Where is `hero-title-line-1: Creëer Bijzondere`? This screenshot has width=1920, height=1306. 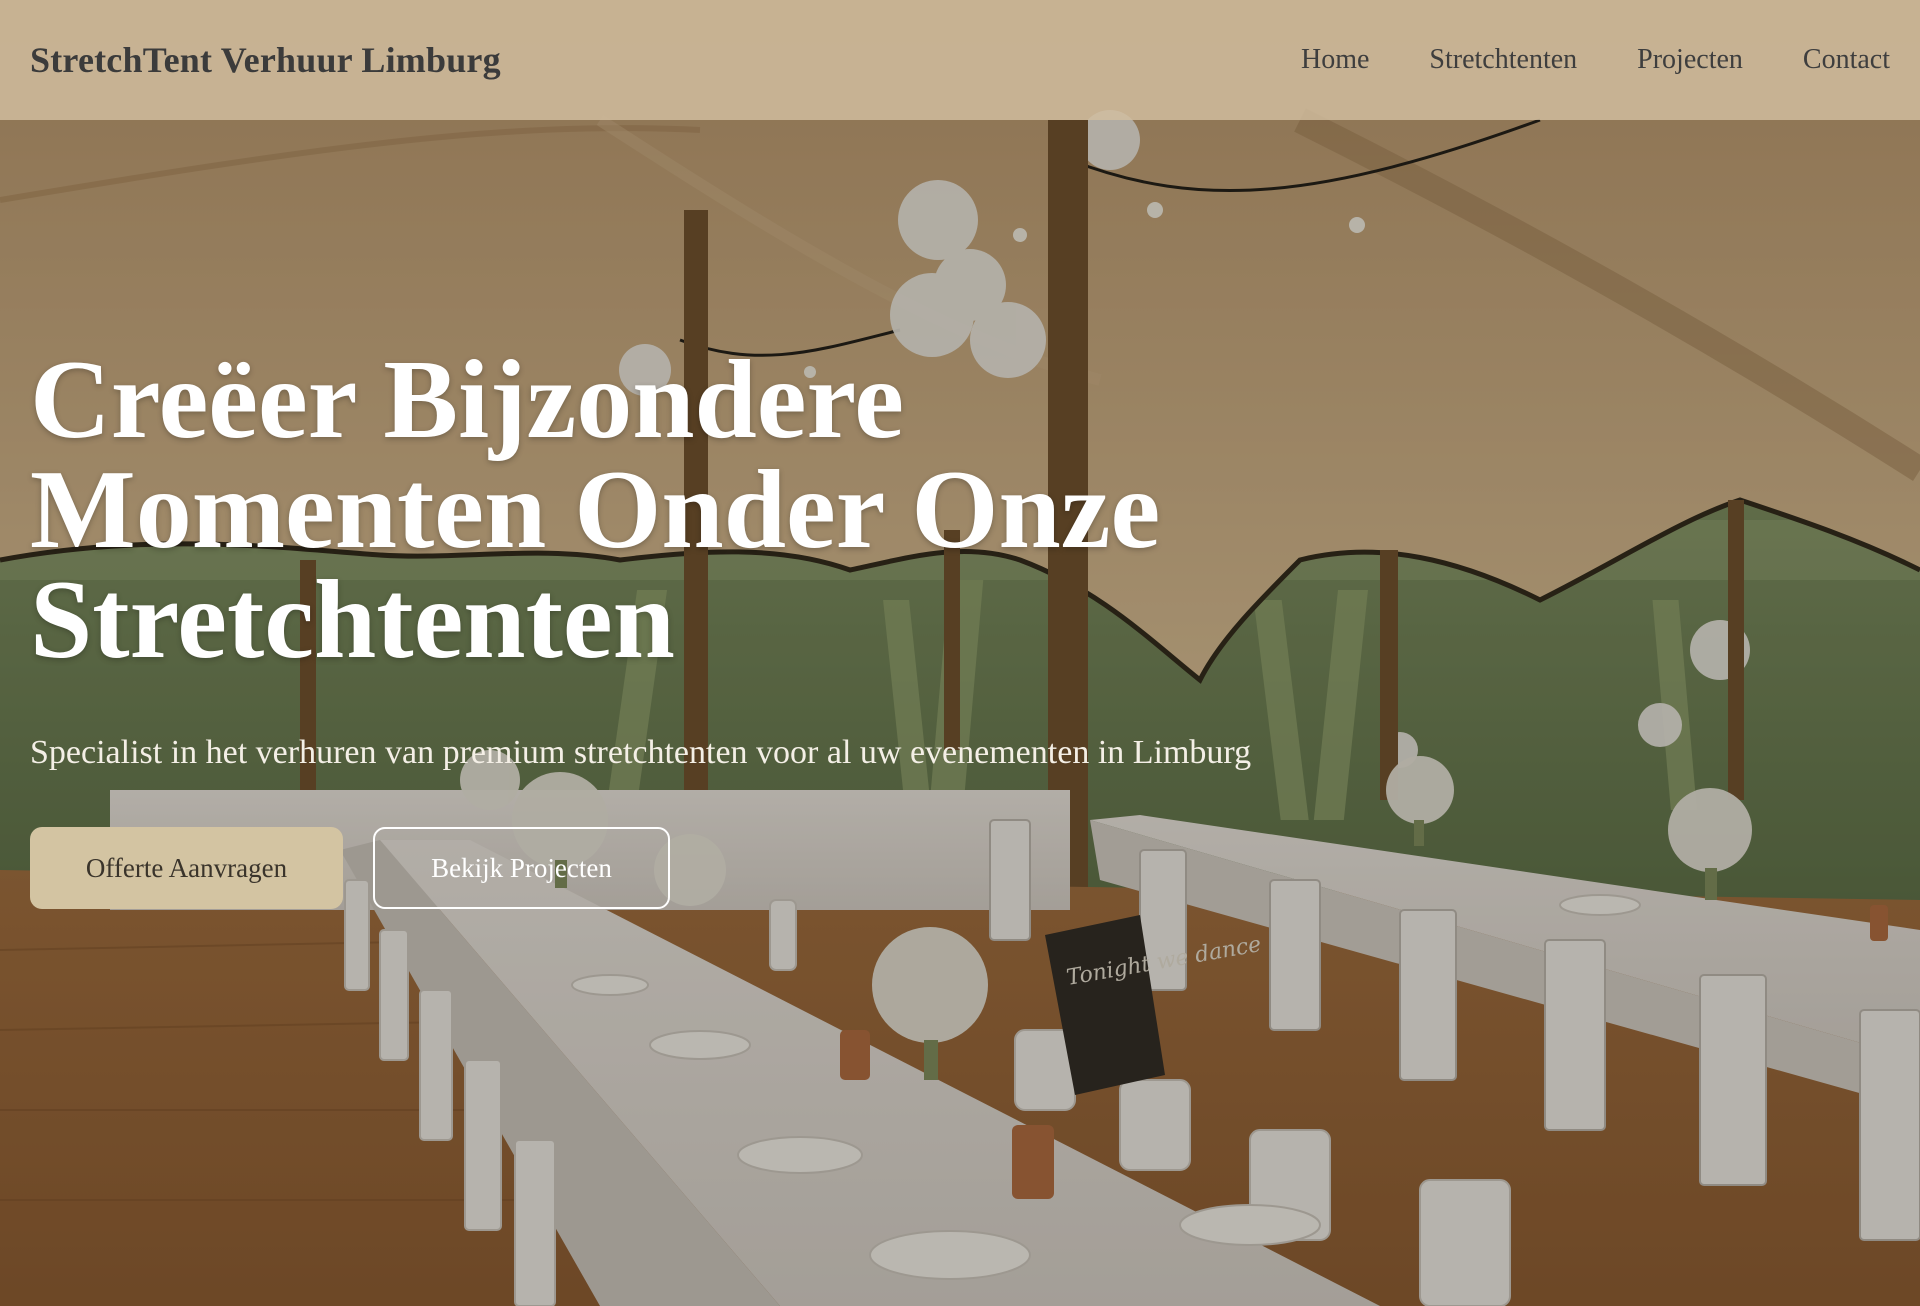 hero-title-line-1: Creëer Bijzondere is located at coordinates (467, 400).